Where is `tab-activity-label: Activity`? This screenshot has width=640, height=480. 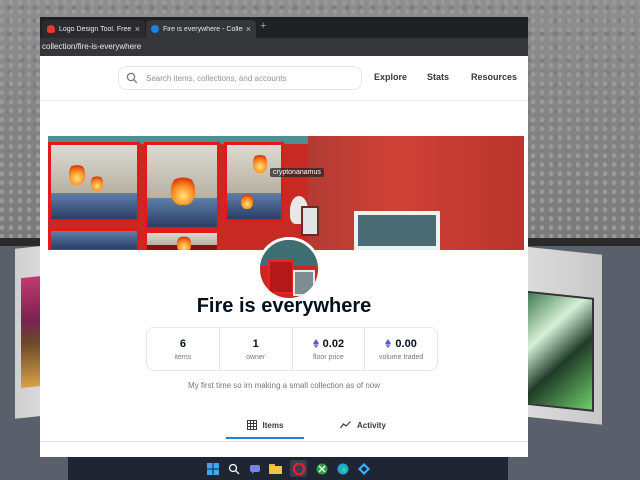
tab-activity-label: Activity is located at coordinates (371, 425).